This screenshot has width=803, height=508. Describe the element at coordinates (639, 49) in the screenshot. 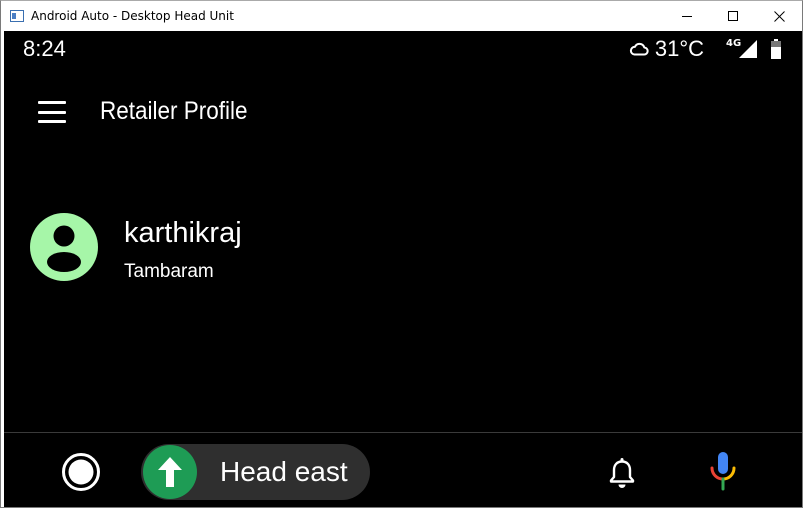

I see `cloud-icon` at that location.